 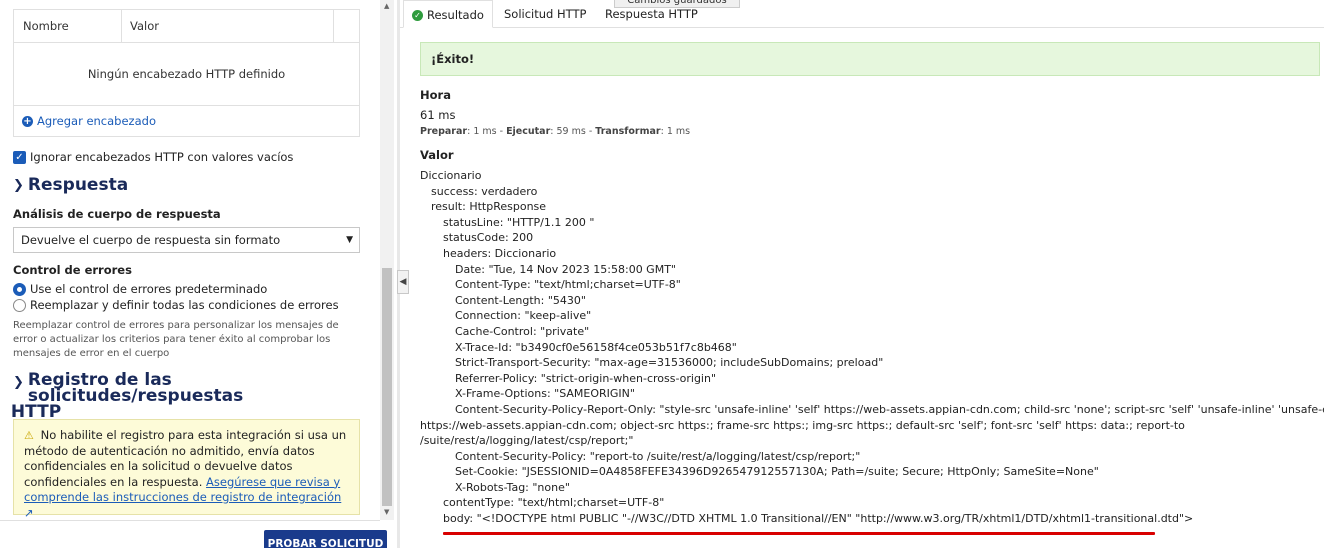 What do you see at coordinates (27, 121) in the screenshot?
I see `plus-circle-icon: +` at bounding box center [27, 121].